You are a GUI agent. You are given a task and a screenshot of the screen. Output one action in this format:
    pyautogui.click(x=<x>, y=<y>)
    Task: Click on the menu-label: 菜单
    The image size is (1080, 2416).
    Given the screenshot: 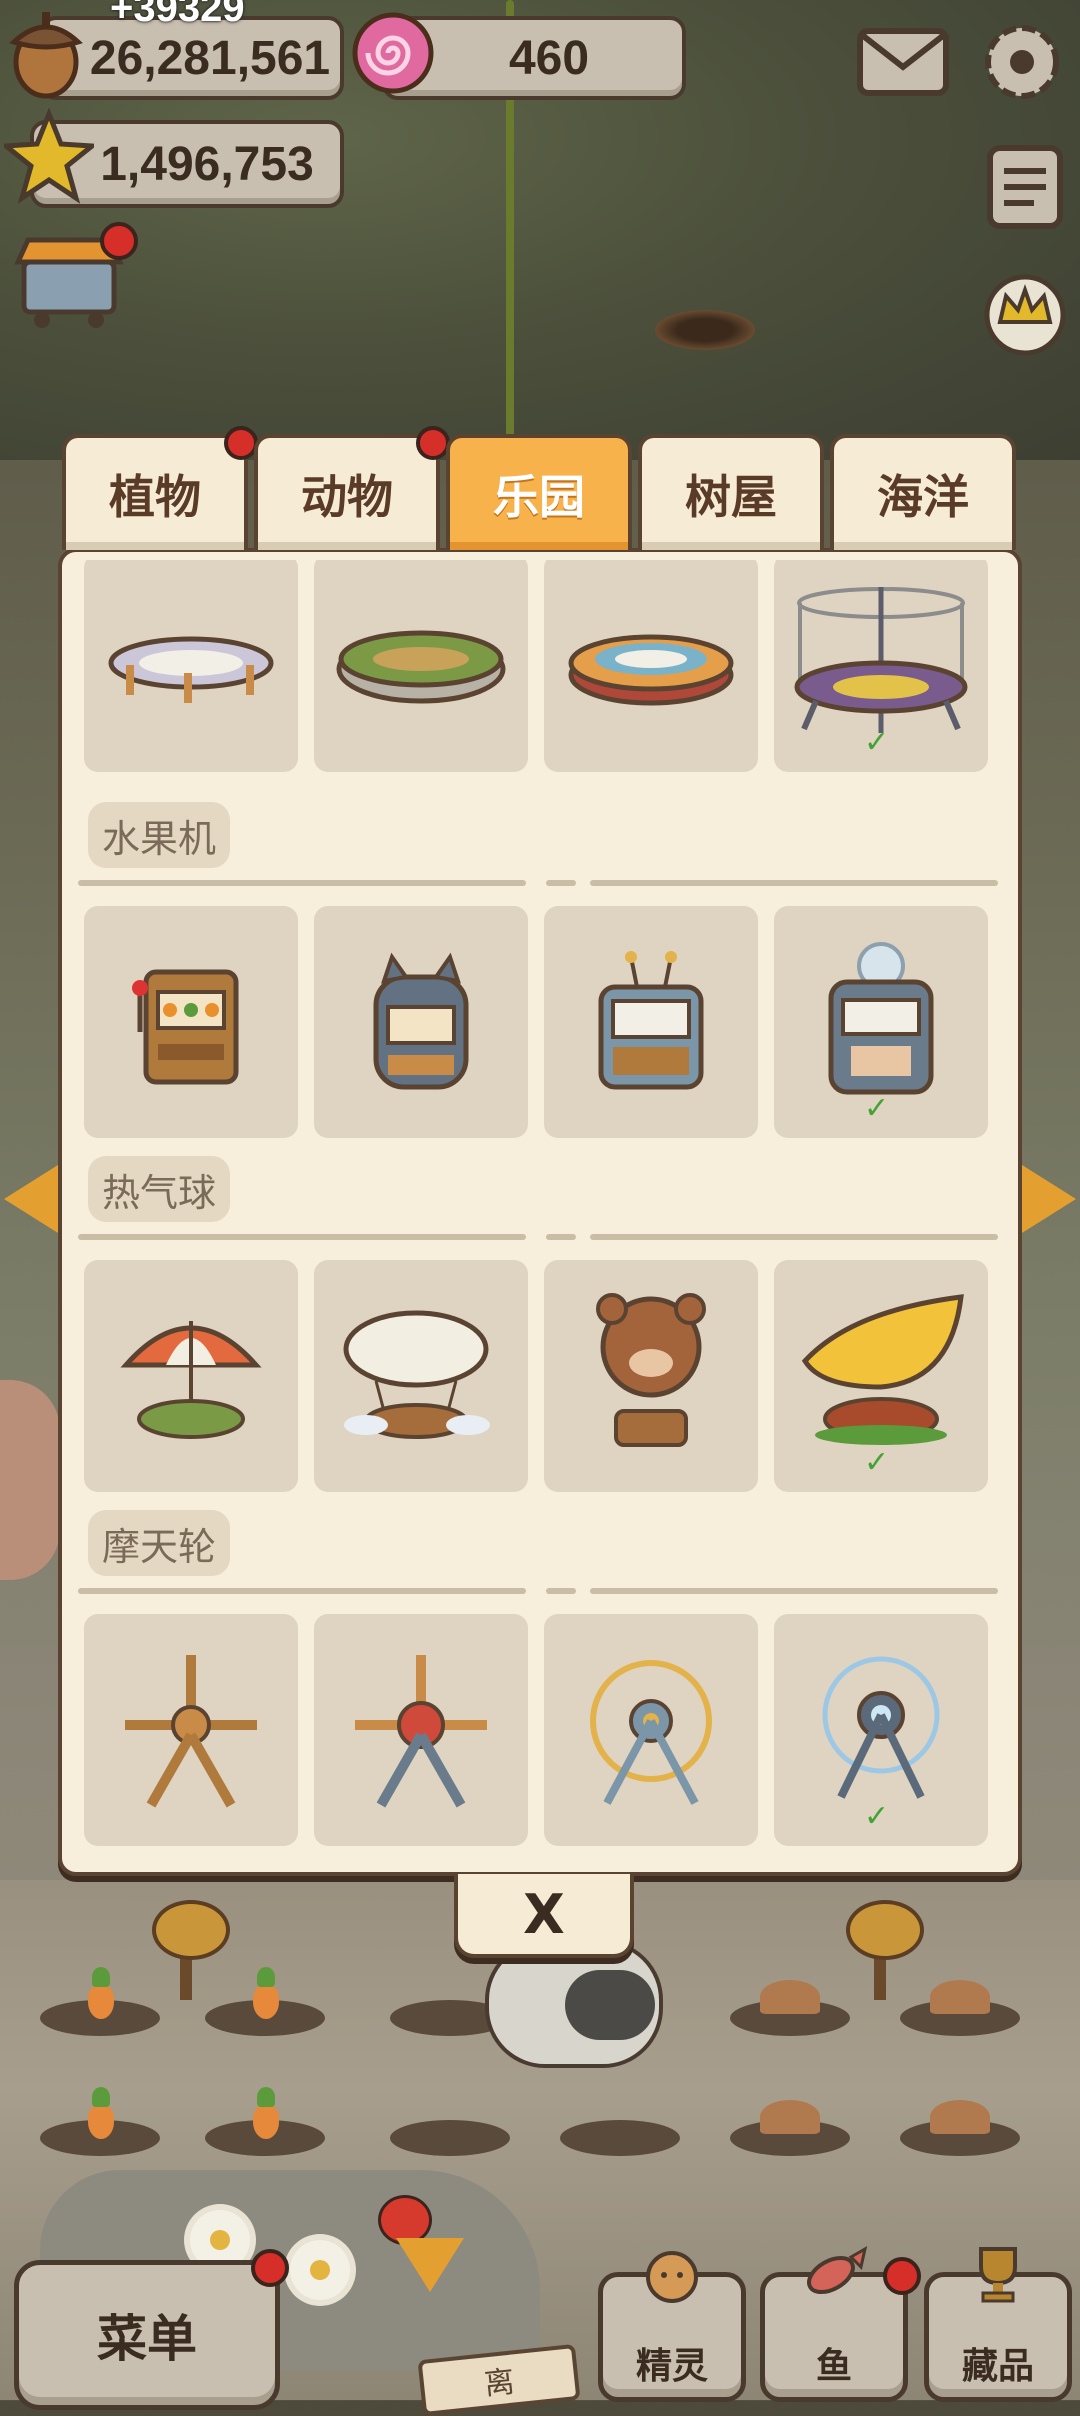 What is the action you would take?
    pyautogui.click(x=147, y=2339)
    